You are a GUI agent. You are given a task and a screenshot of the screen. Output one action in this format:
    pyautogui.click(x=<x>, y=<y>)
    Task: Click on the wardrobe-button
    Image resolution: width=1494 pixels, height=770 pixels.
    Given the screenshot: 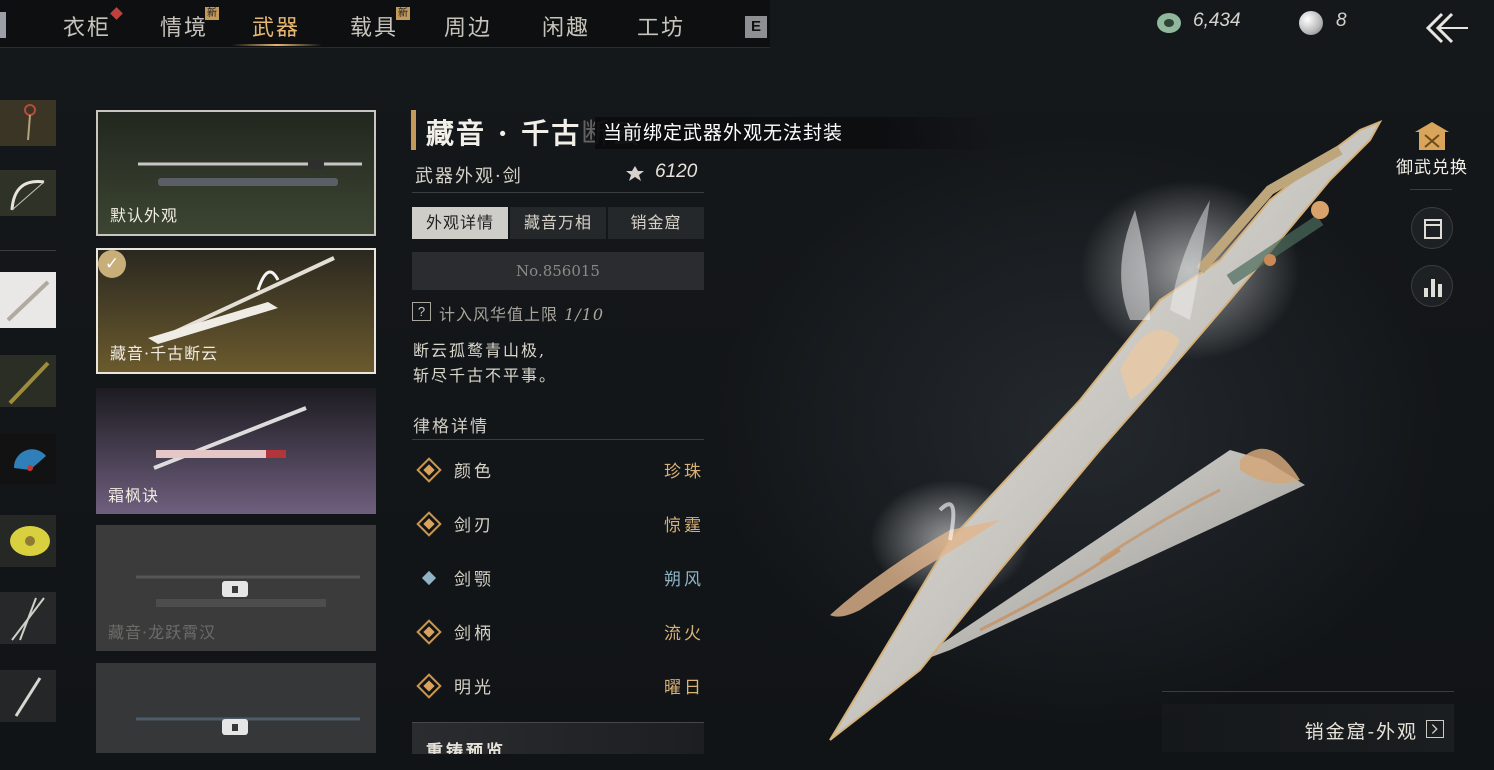 What is the action you would take?
    pyautogui.click(x=1432, y=228)
    